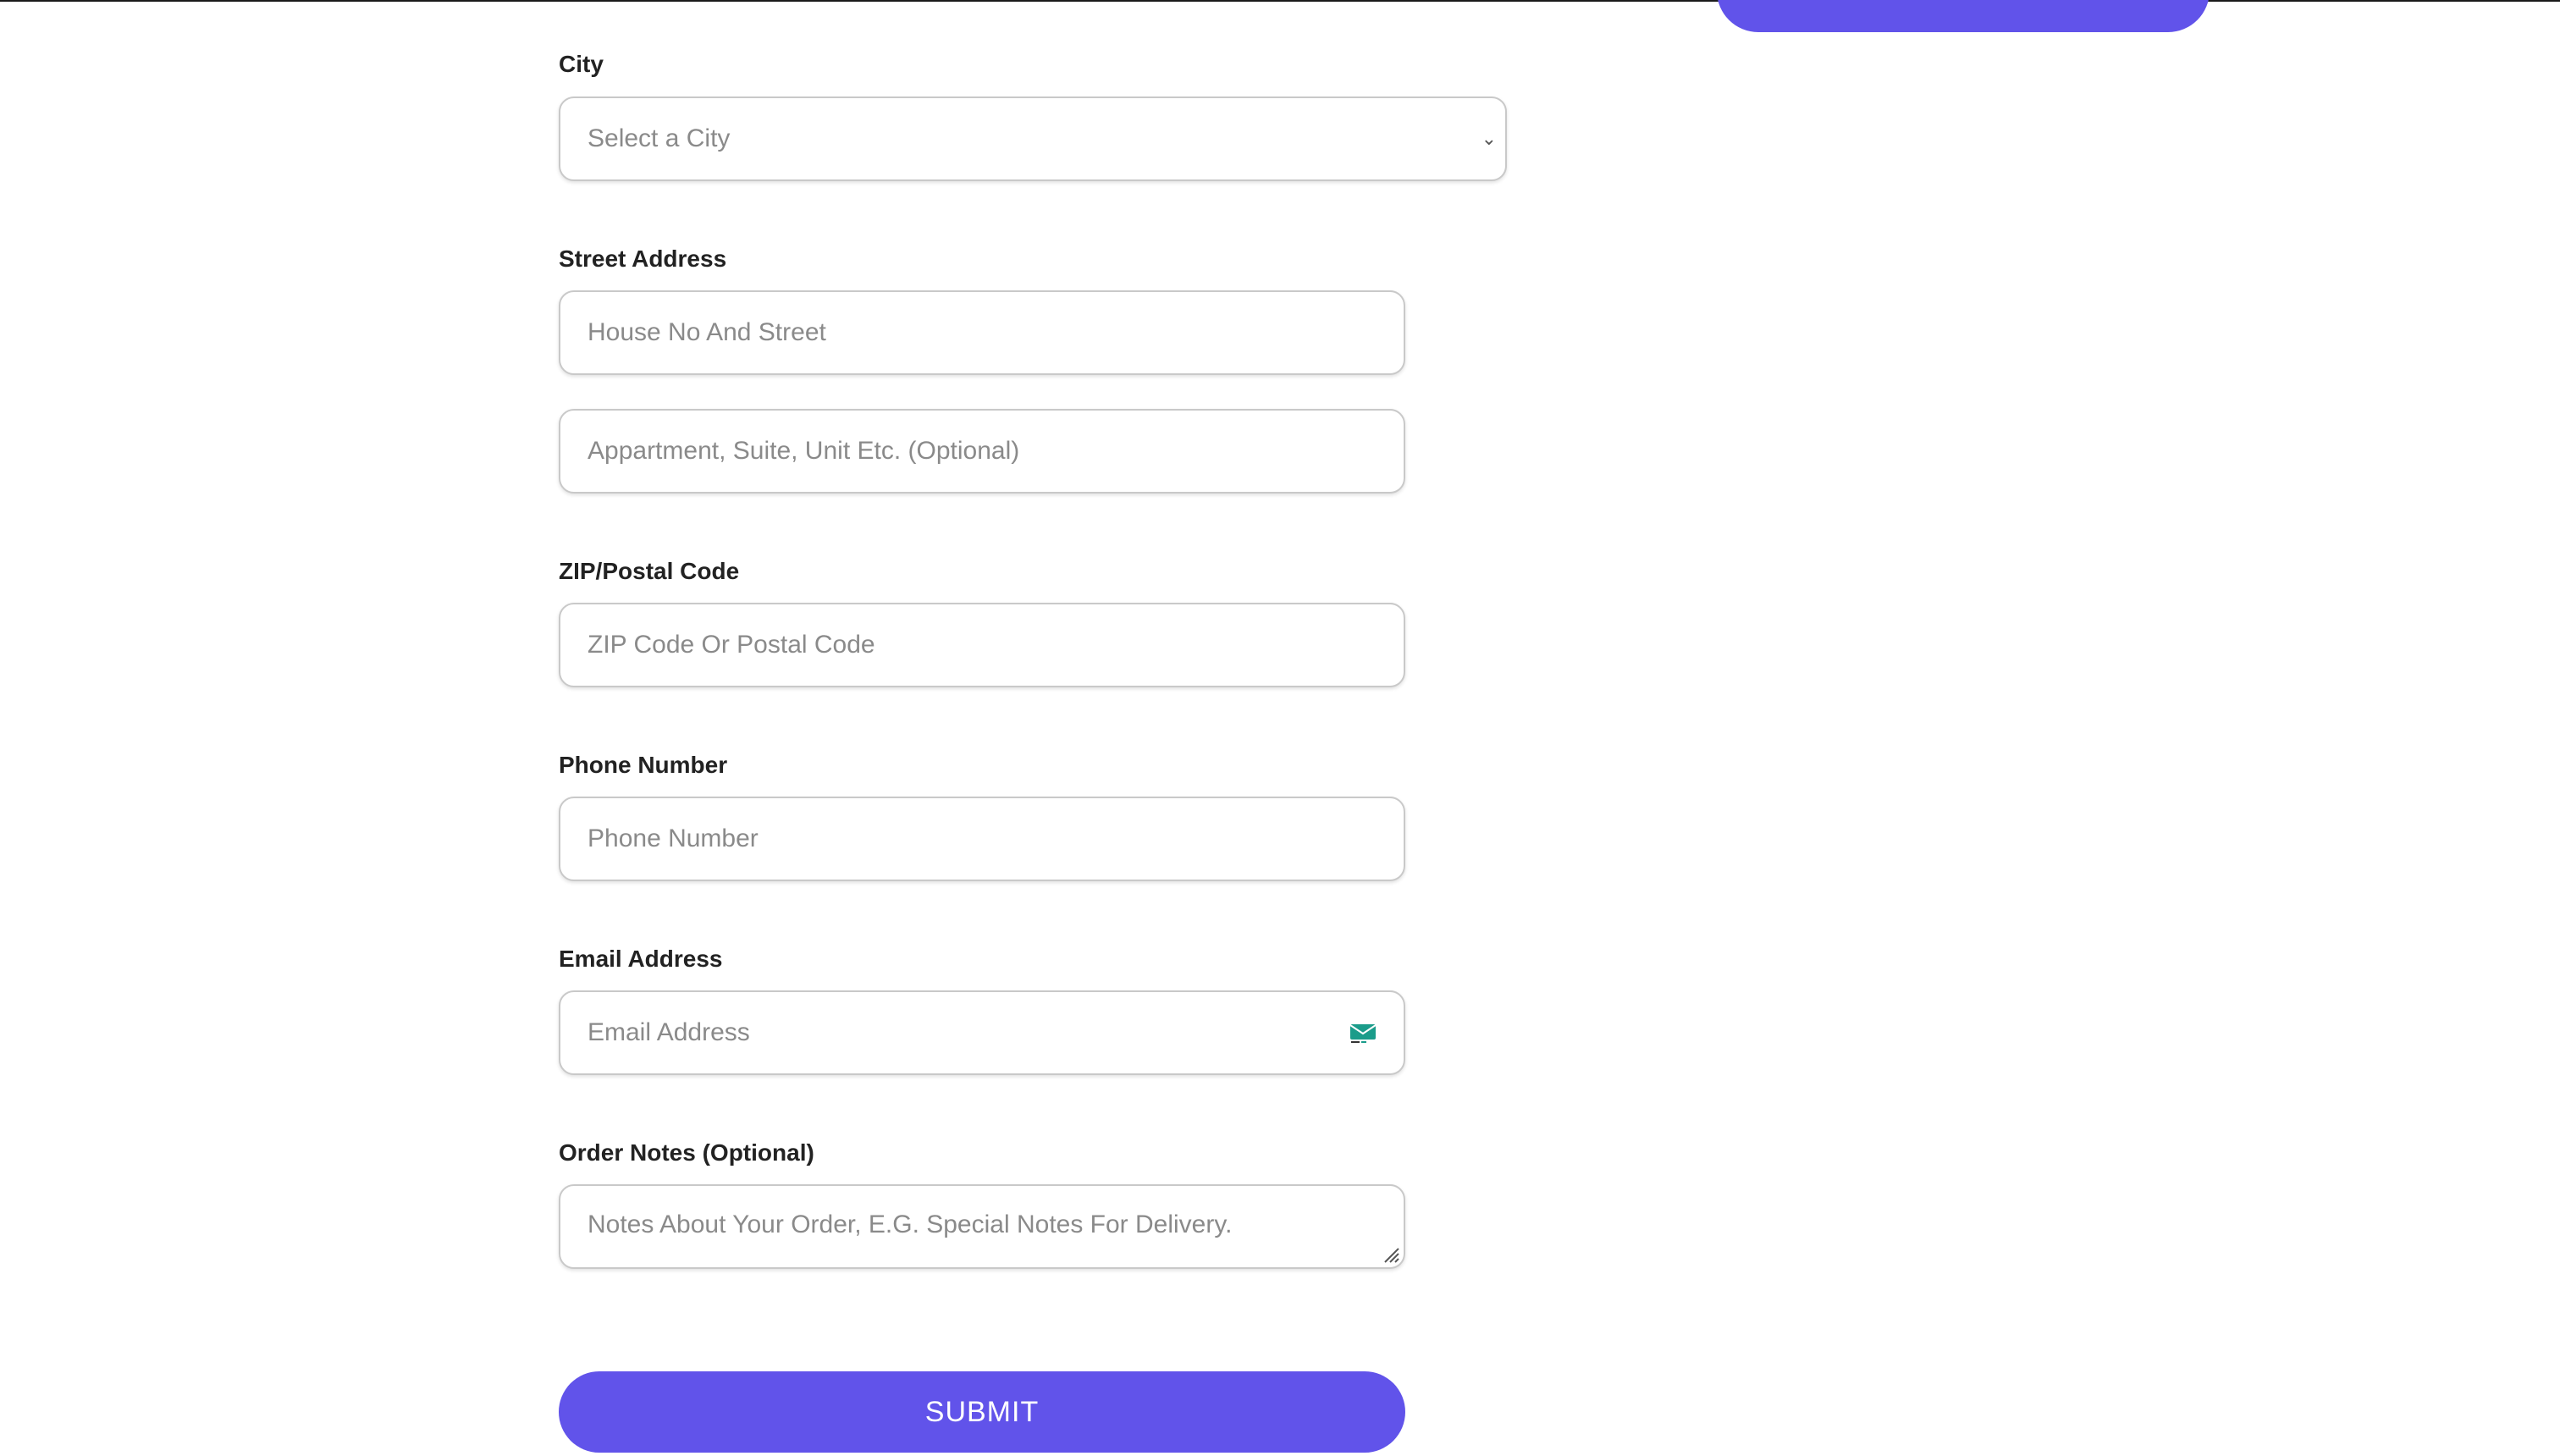 The image size is (2560, 1456). What do you see at coordinates (659, 138) in the screenshot?
I see `city-select-value: Select a City` at bounding box center [659, 138].